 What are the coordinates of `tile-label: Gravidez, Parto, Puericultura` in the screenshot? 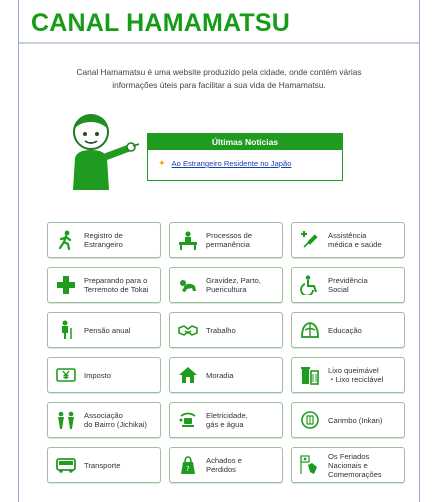 It's located at (233, 285).